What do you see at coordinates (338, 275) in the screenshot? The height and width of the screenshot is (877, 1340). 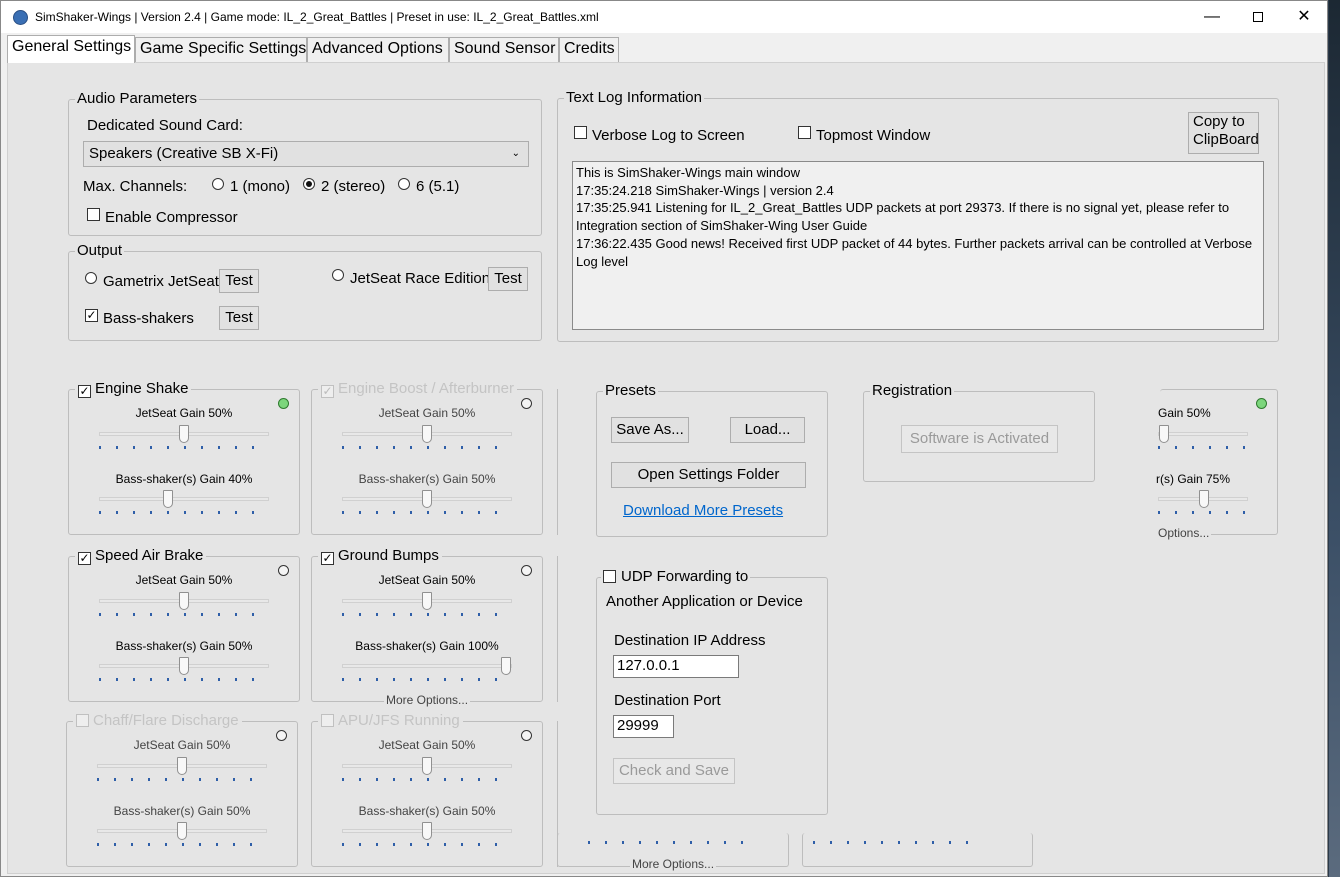 I see `race-edition-radio` at bounding box center [338, 275].